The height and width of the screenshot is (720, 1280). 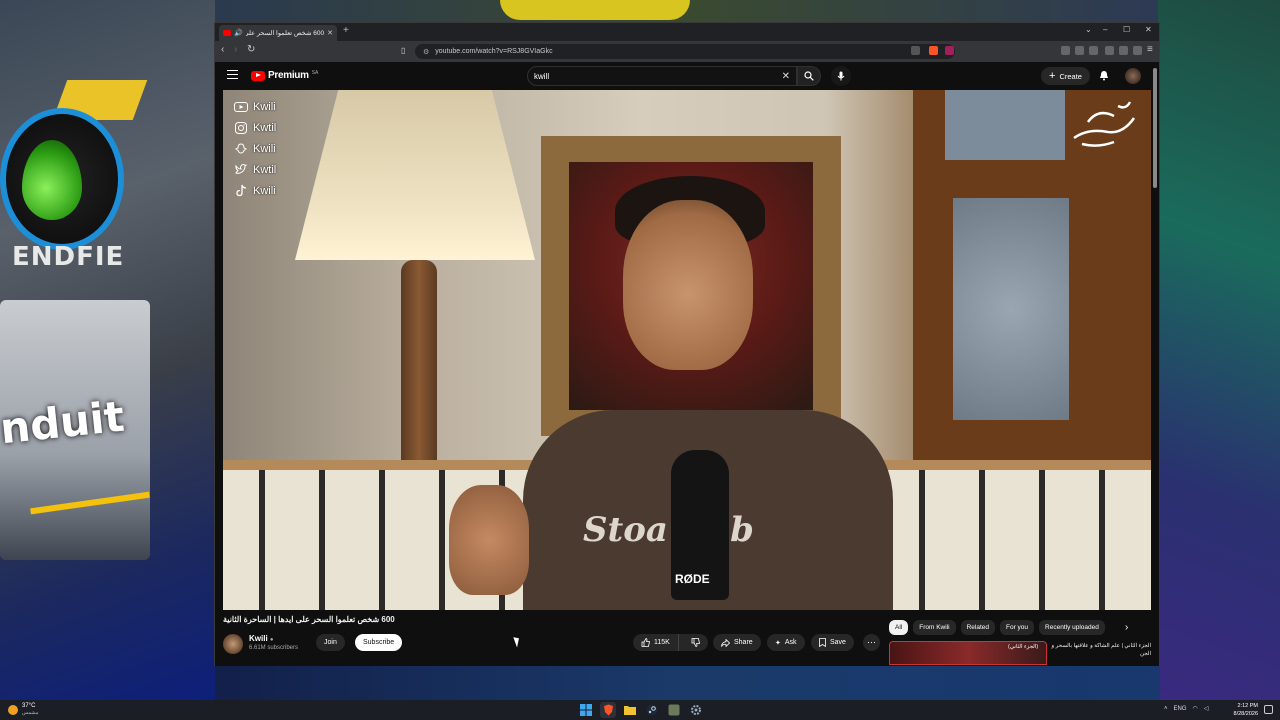 I want to click on social-snapchat: Kwili, so click(x=254, y=148).